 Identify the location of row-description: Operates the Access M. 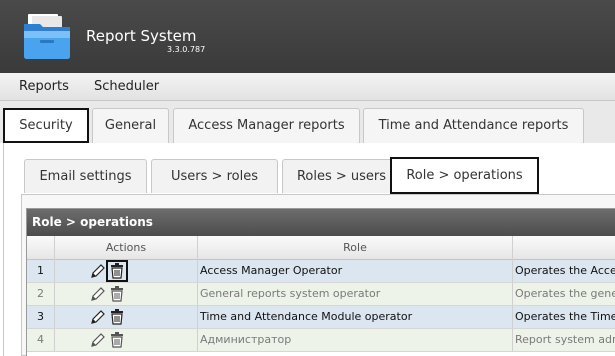
(565, 270).